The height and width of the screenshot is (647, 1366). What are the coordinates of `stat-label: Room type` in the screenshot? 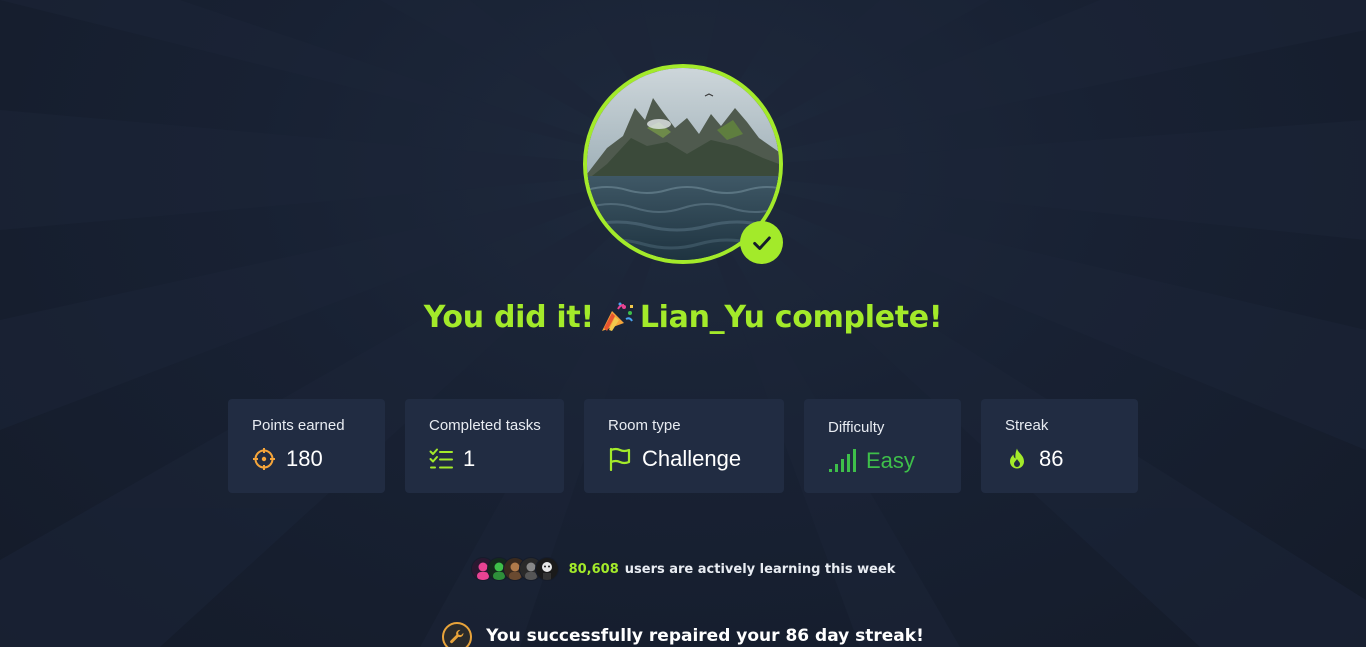 It's located at (644, 425).